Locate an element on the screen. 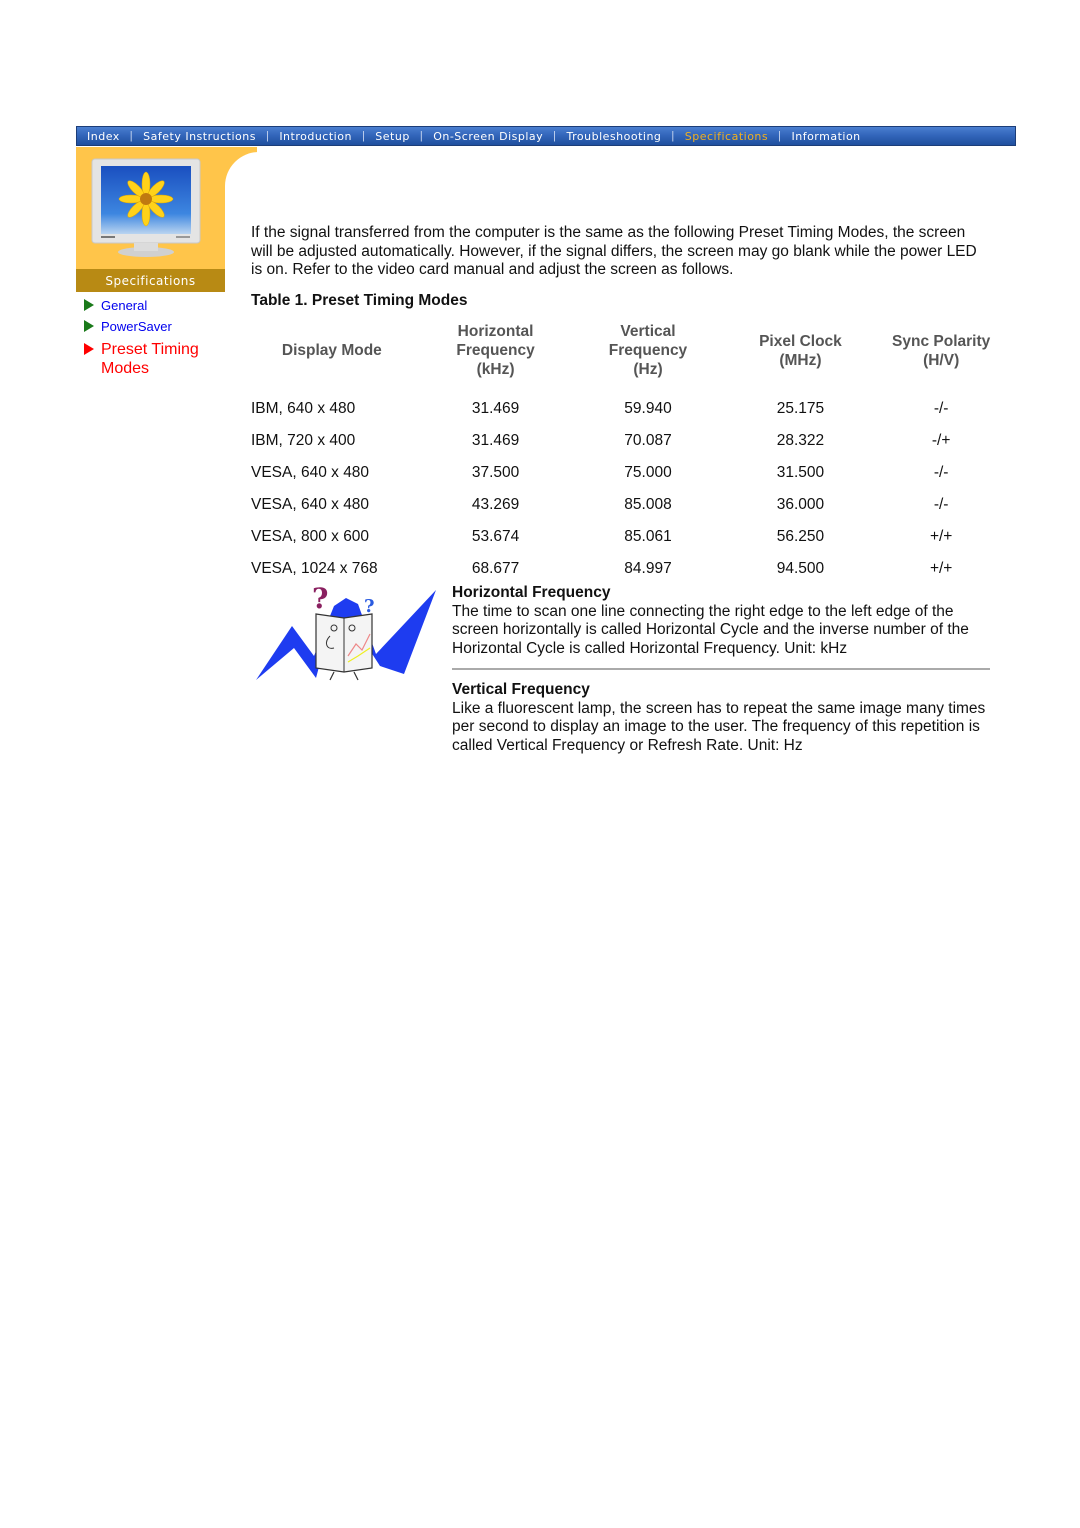 This screenshot has height=1528, width=1080. cell-vertical-frequency: 85.008 is located at coordinates (648, 504).